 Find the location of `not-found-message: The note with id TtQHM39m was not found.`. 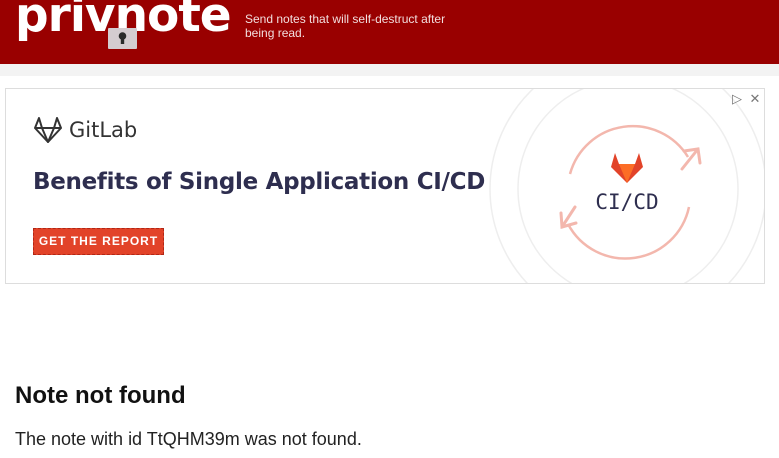

not-found-message: The note with id TtQHM39m was not found. is located at coordinates (188, 439).